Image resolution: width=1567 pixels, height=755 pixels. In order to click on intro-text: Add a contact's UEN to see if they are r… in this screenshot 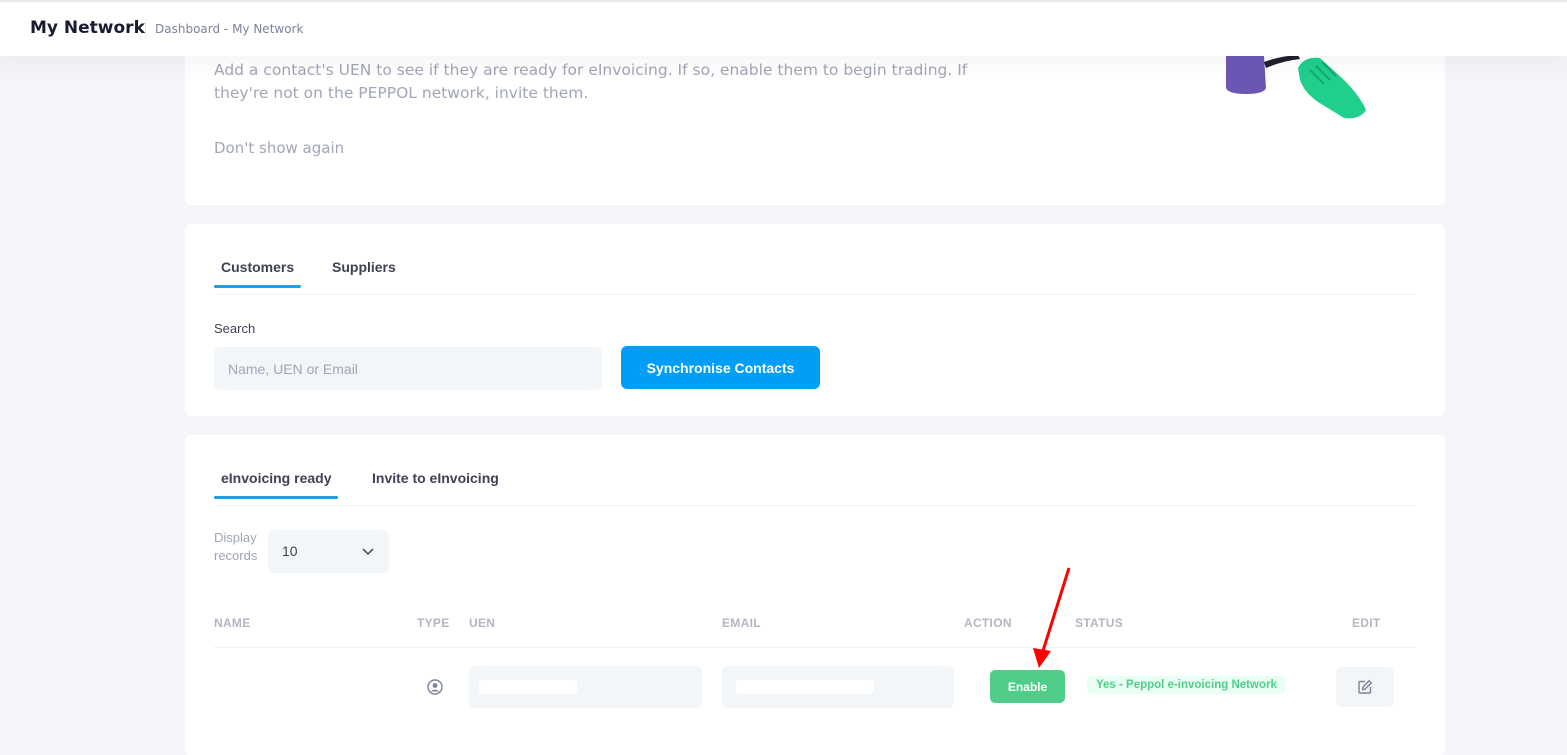, I will do `click(591, 81)`.